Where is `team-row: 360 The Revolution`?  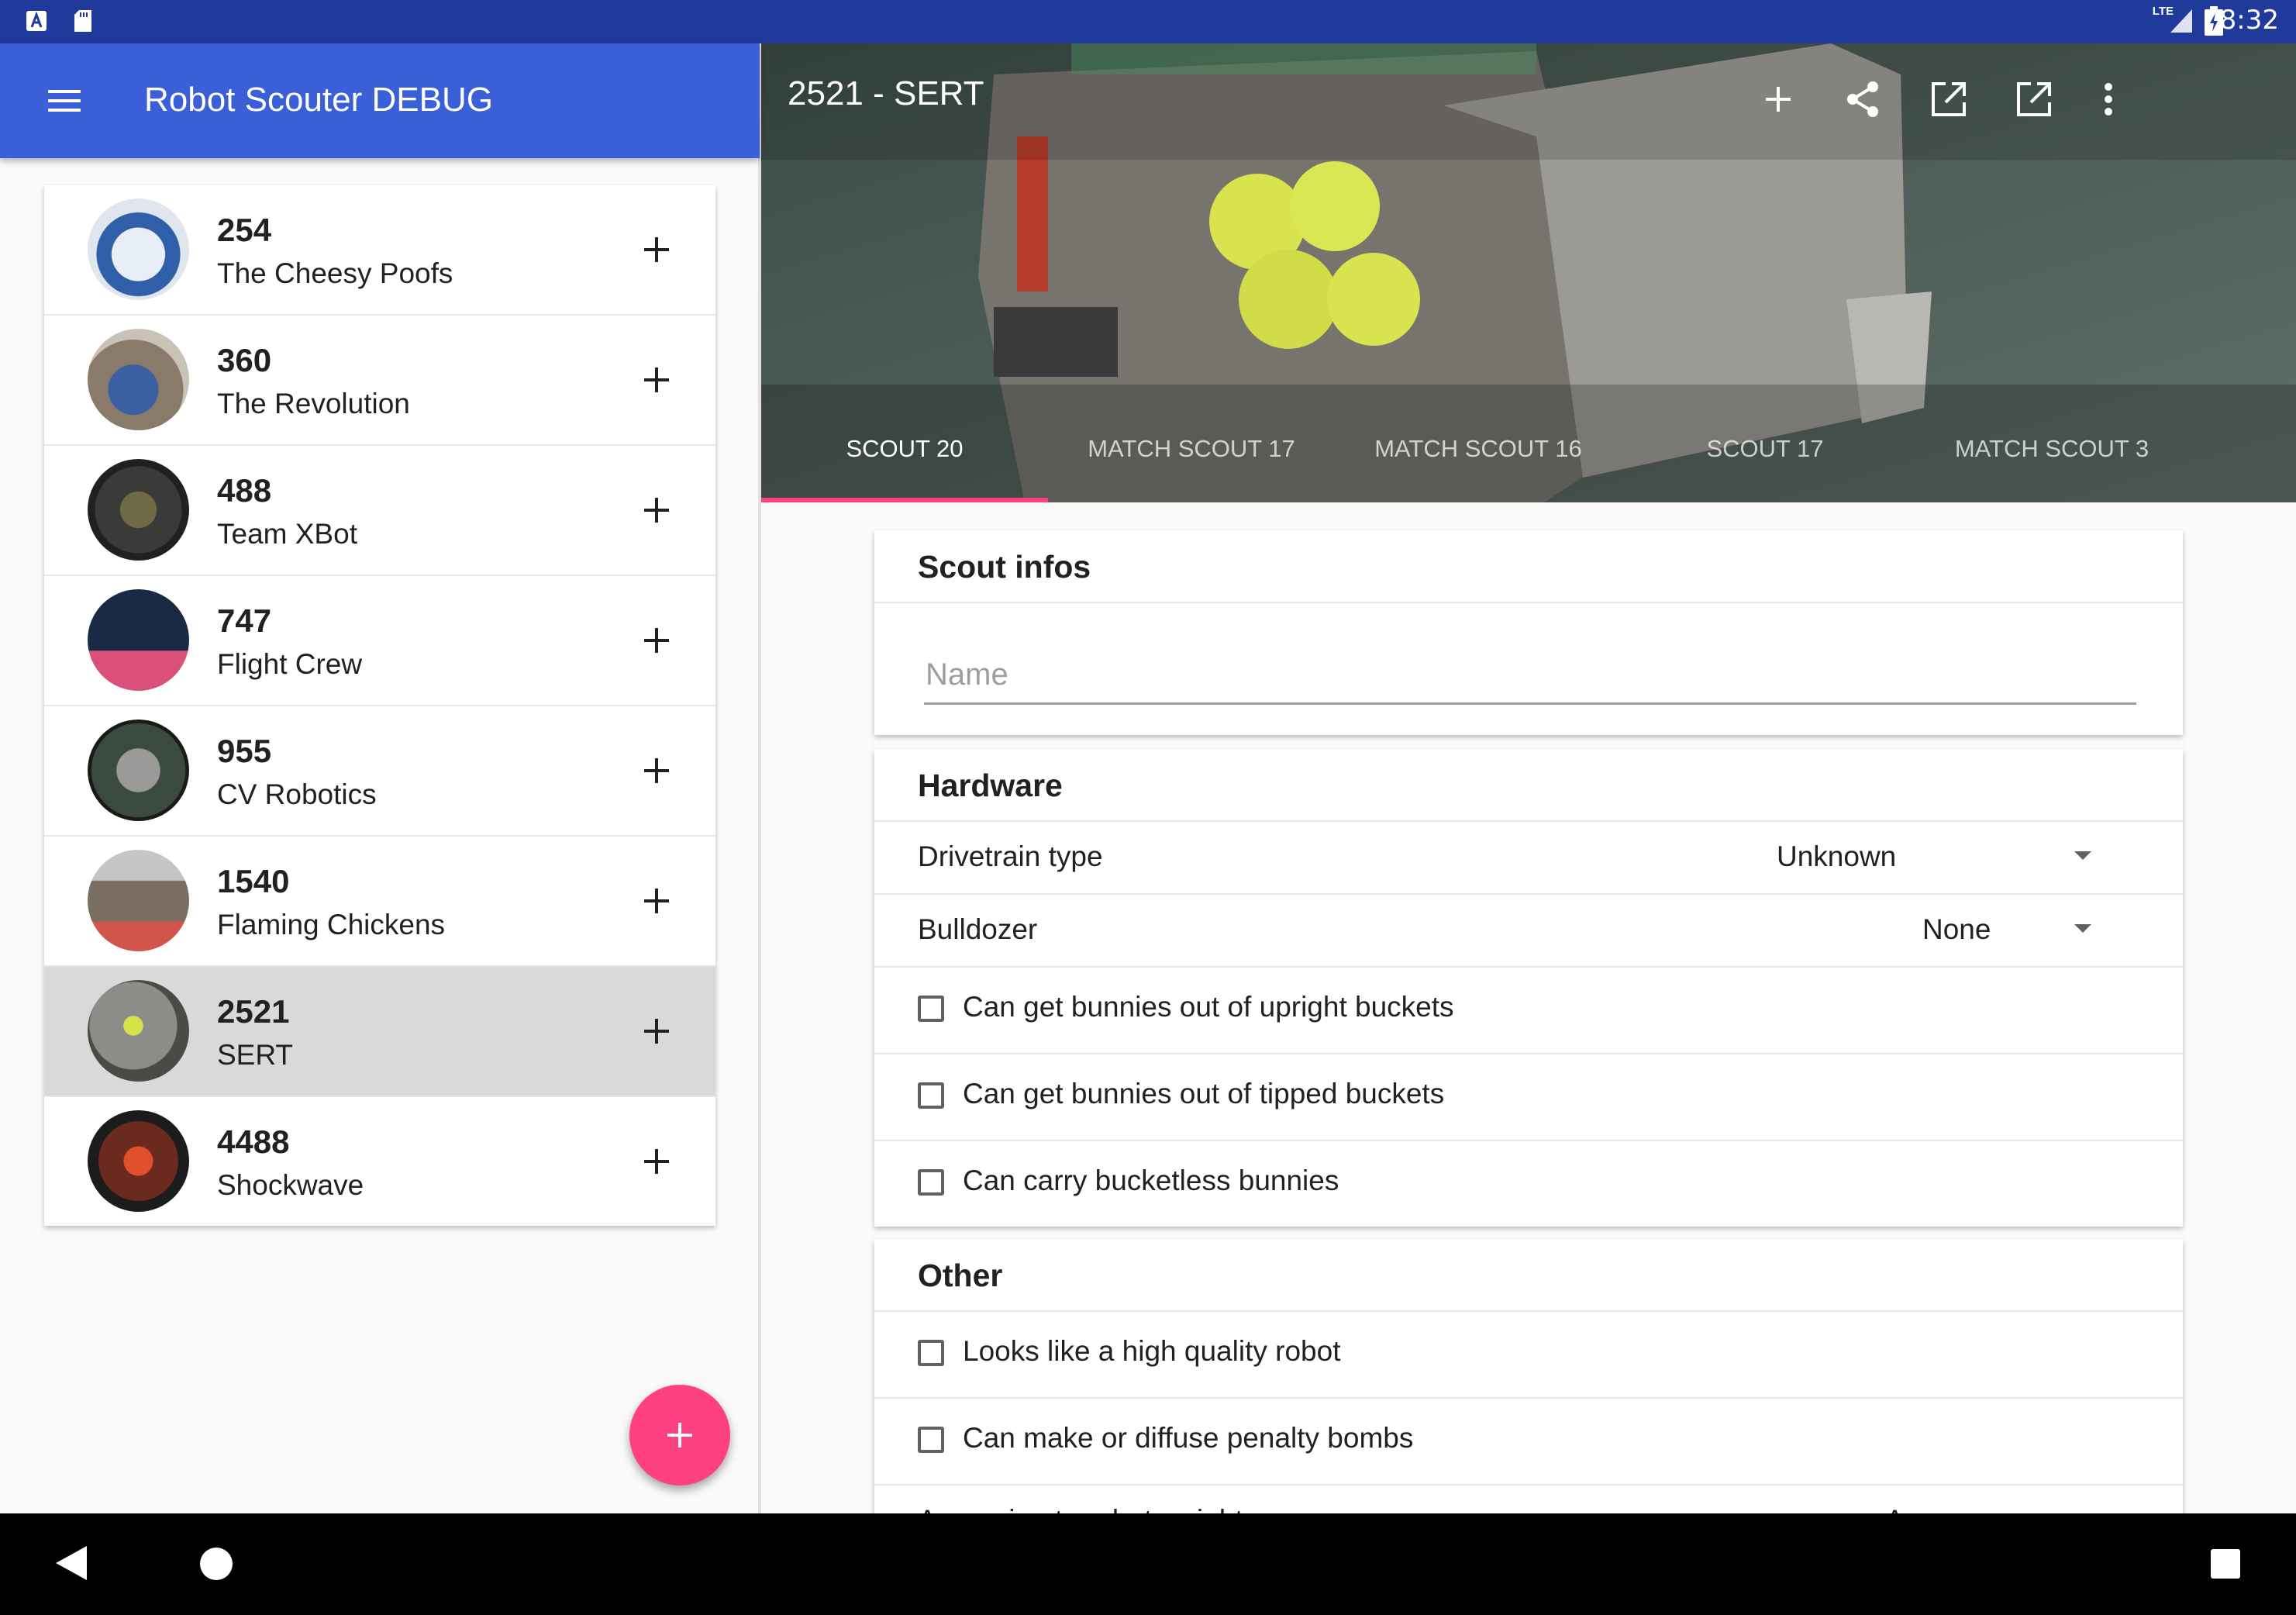 team-row: 360 The Revolution is located at coordinates (379, 381).